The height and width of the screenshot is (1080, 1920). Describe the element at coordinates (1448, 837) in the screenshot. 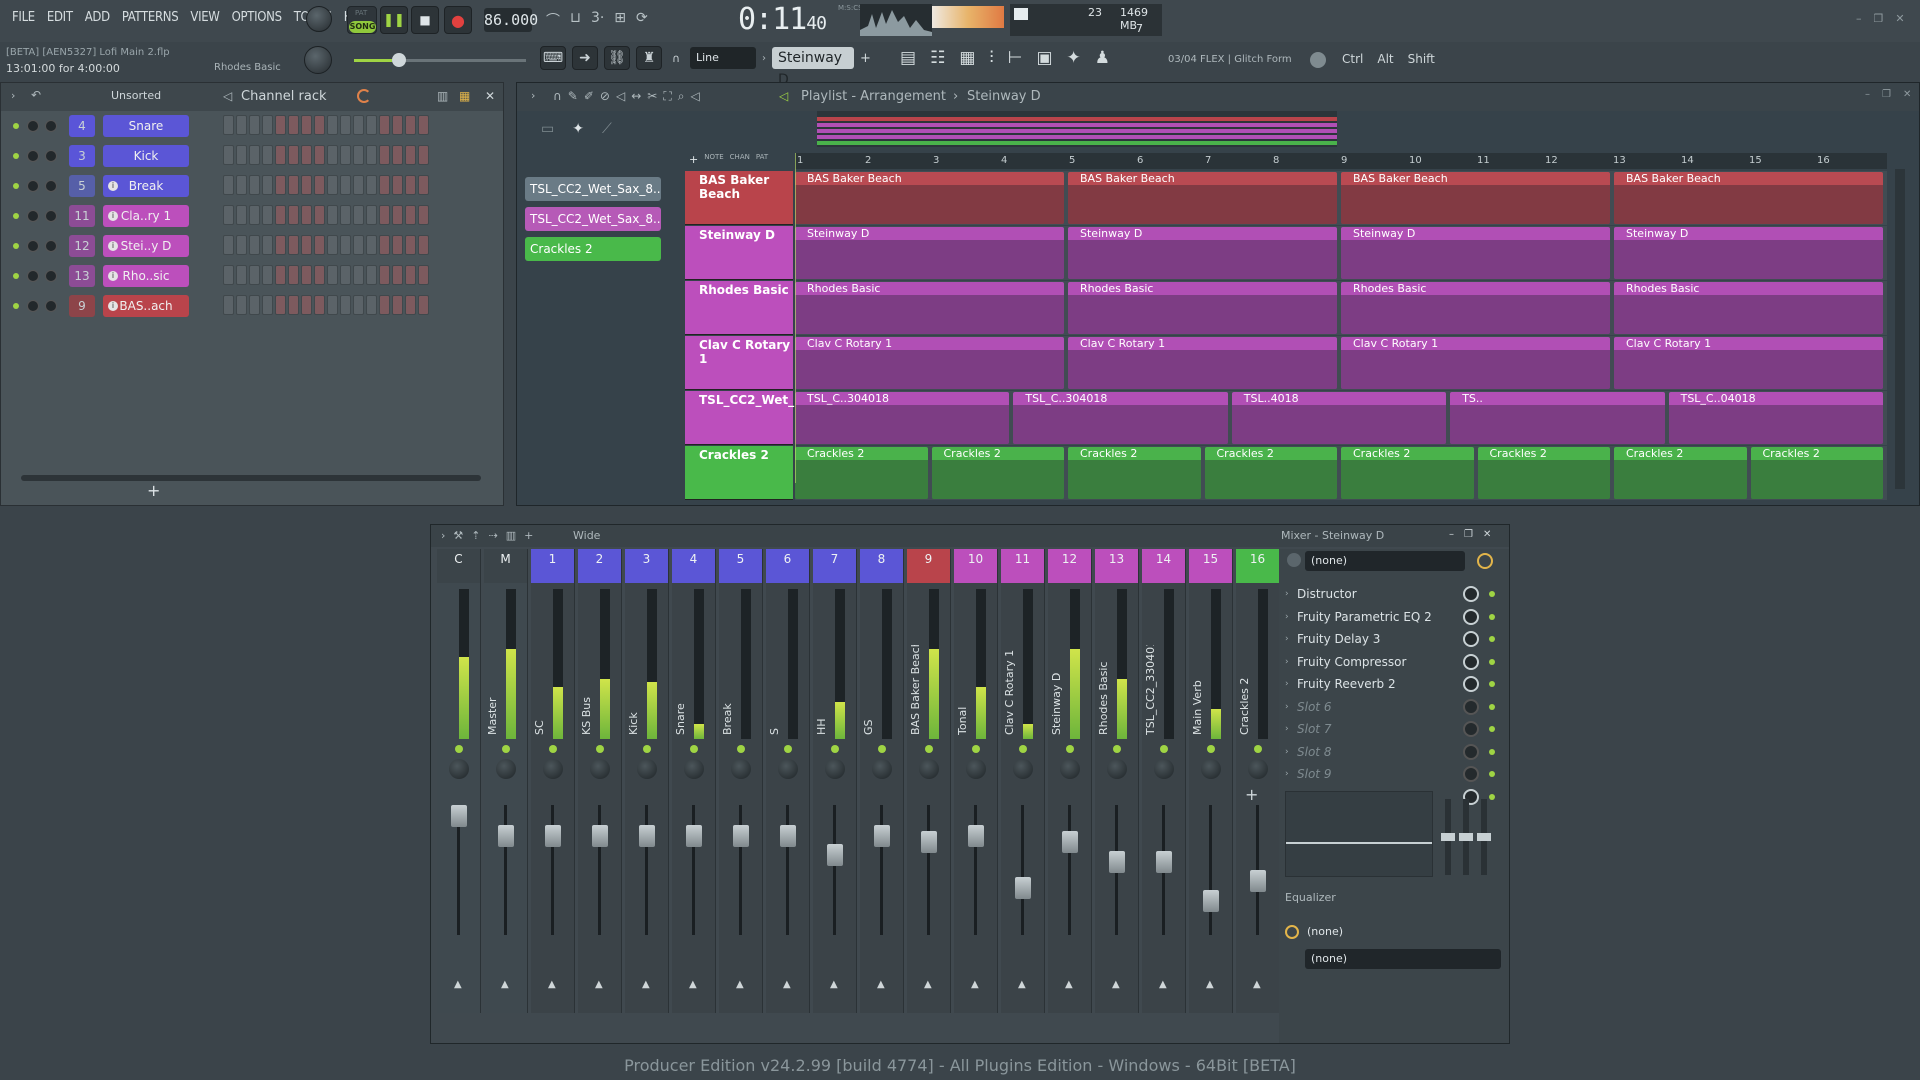

I see `eq-slider-low` at that location.